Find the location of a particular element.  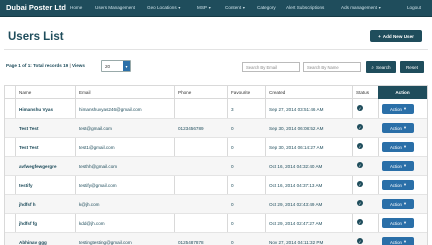

cell-created: Sep 30, 2014 06:14:27 AM is located at coordinates (296, 147).